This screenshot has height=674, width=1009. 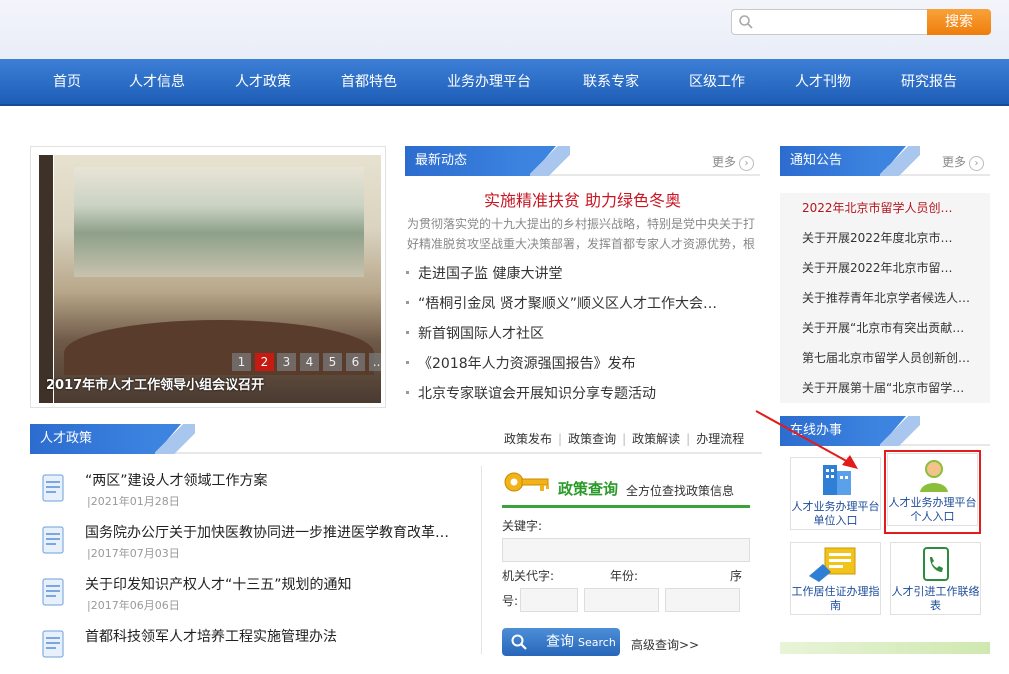 What do you see at coordinates (582, 199) in the screenshot?
I see `news-headline: 实施精准扶贫 助力绿色冬奥` at bounding box center [582, 199].